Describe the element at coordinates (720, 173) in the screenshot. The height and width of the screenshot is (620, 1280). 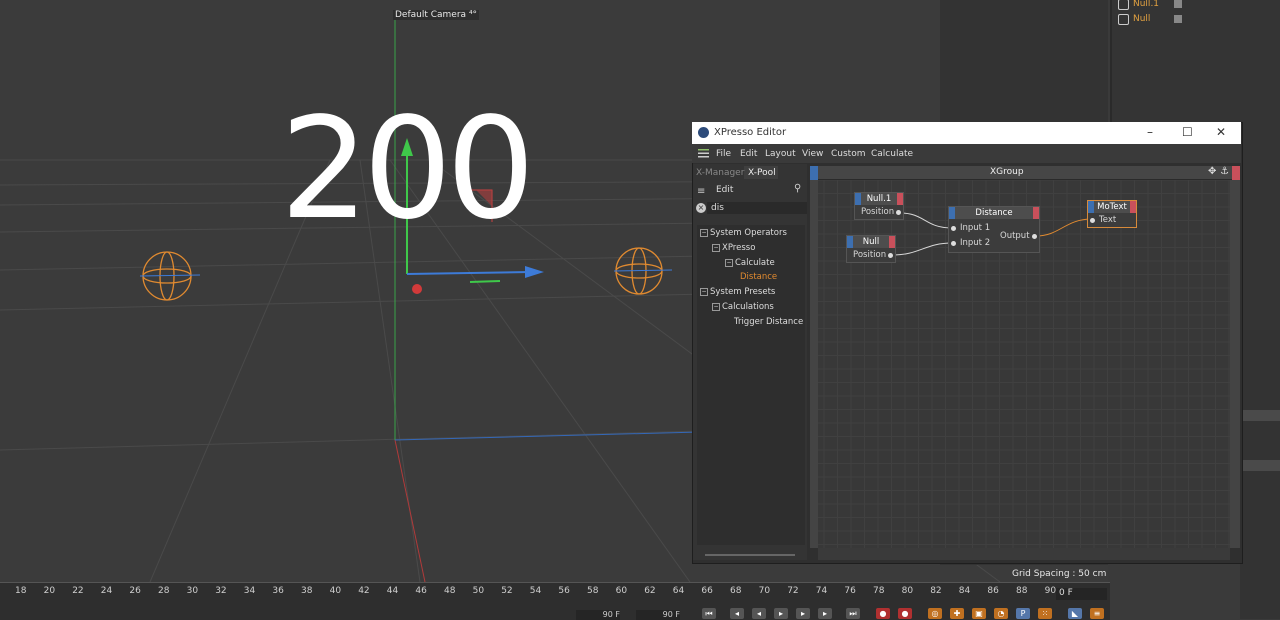
I see `tab-x-manager: X-Manager` at that location.